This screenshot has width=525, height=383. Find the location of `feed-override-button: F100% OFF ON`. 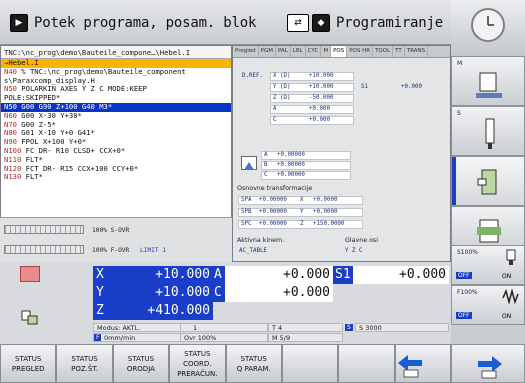

feed-override-button: F100% OFF ON is located at coordinates (488, 305).